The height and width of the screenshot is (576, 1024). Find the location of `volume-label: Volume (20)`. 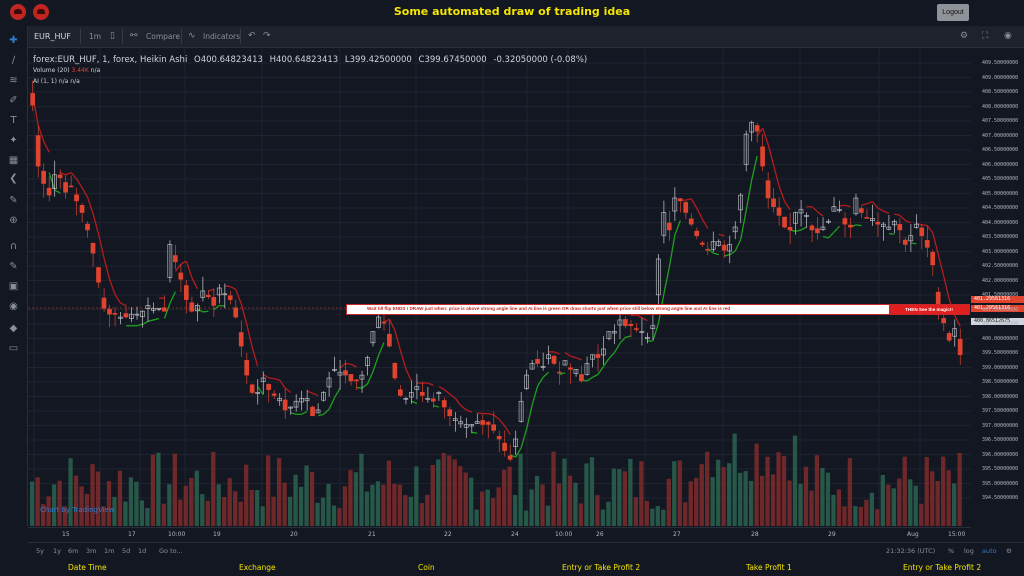

volume-label: Volume (20) is located at coordinates (51, 70).